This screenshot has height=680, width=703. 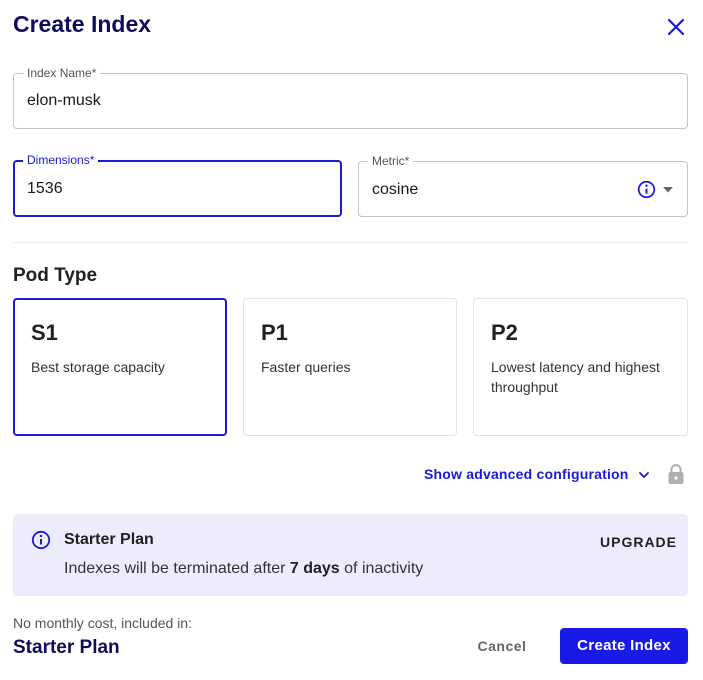 I want to click on close-button, so click(x=676, y=27).